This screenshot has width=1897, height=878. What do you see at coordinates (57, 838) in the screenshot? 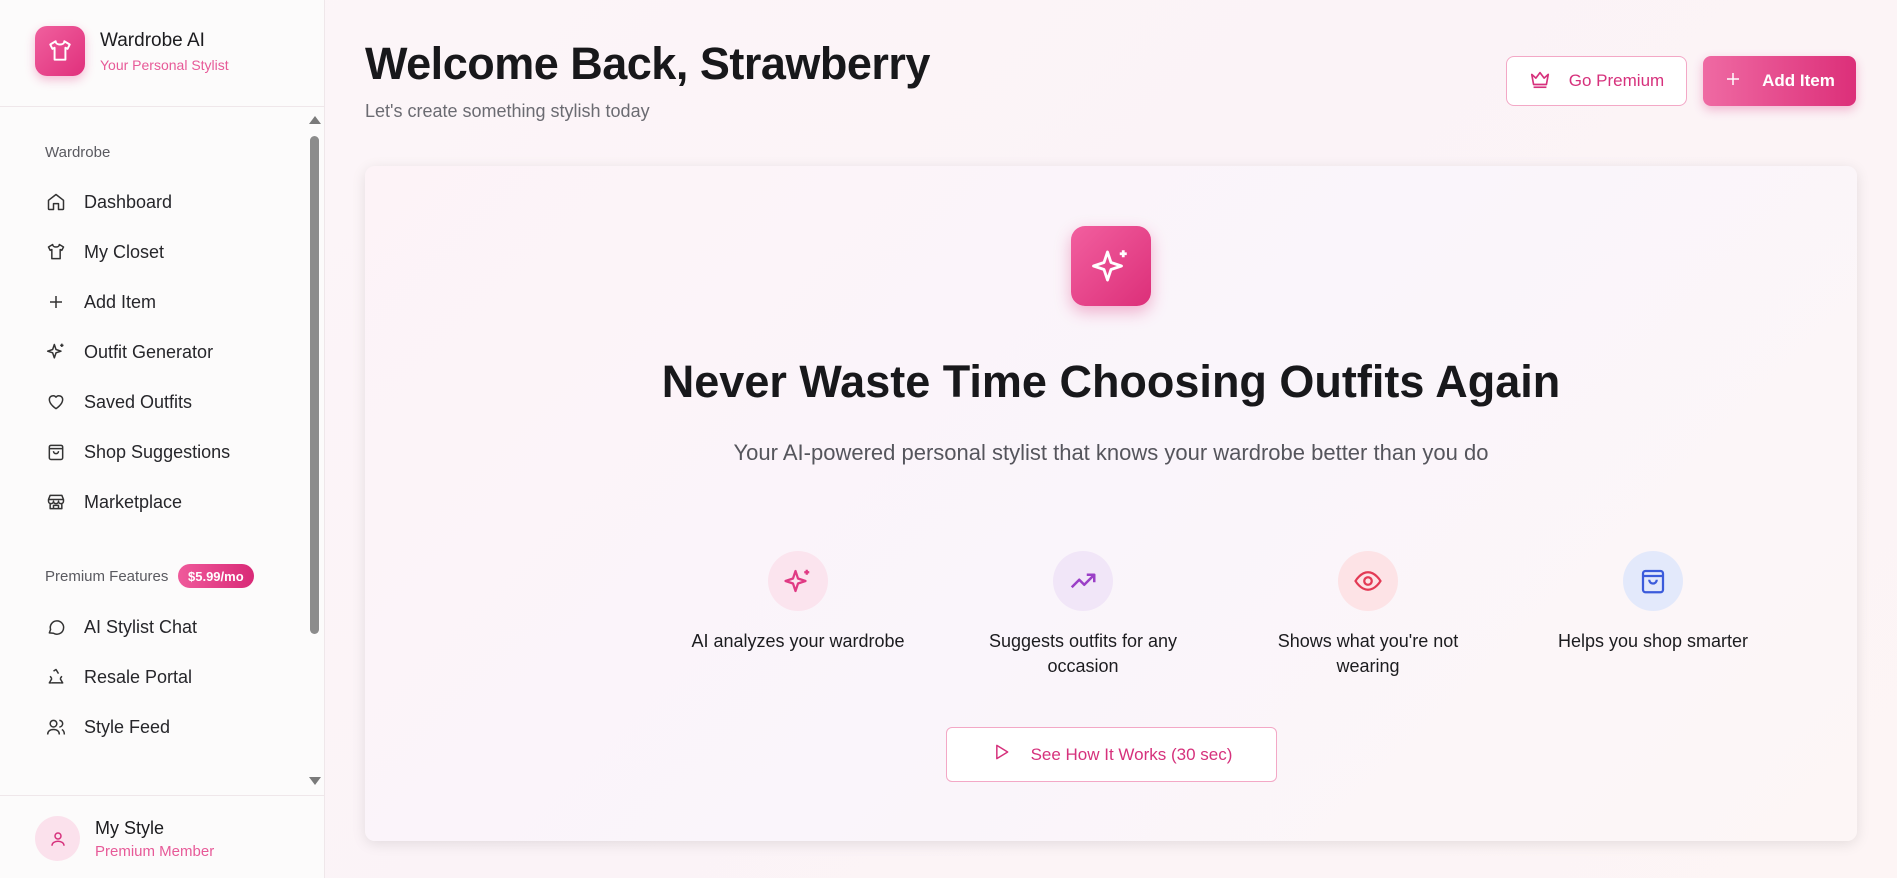
I see `avatar` at bounding box center [57, 838].